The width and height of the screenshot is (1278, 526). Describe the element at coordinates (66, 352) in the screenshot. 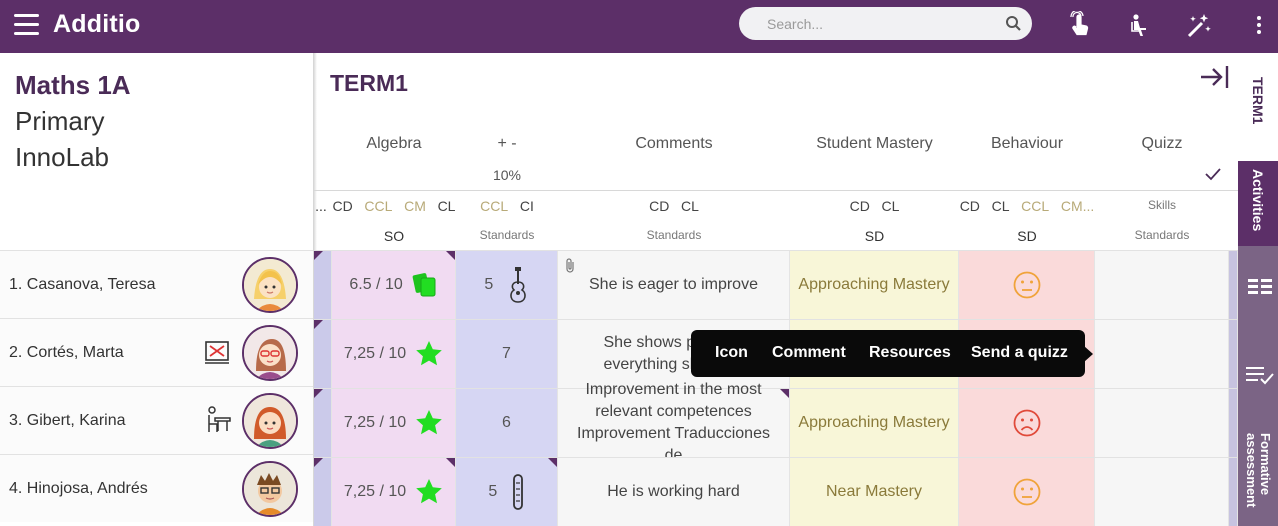

I see `student-name: 2. Cortés, Marta` at that location.